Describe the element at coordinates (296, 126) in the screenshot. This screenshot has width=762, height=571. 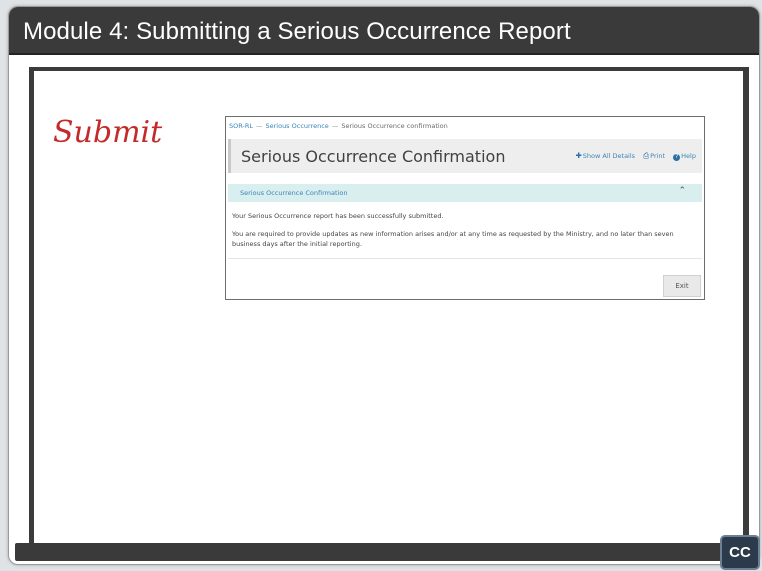
I see `breadcrumb-link-serious-occurrence: Serious Occurrence` at that location.